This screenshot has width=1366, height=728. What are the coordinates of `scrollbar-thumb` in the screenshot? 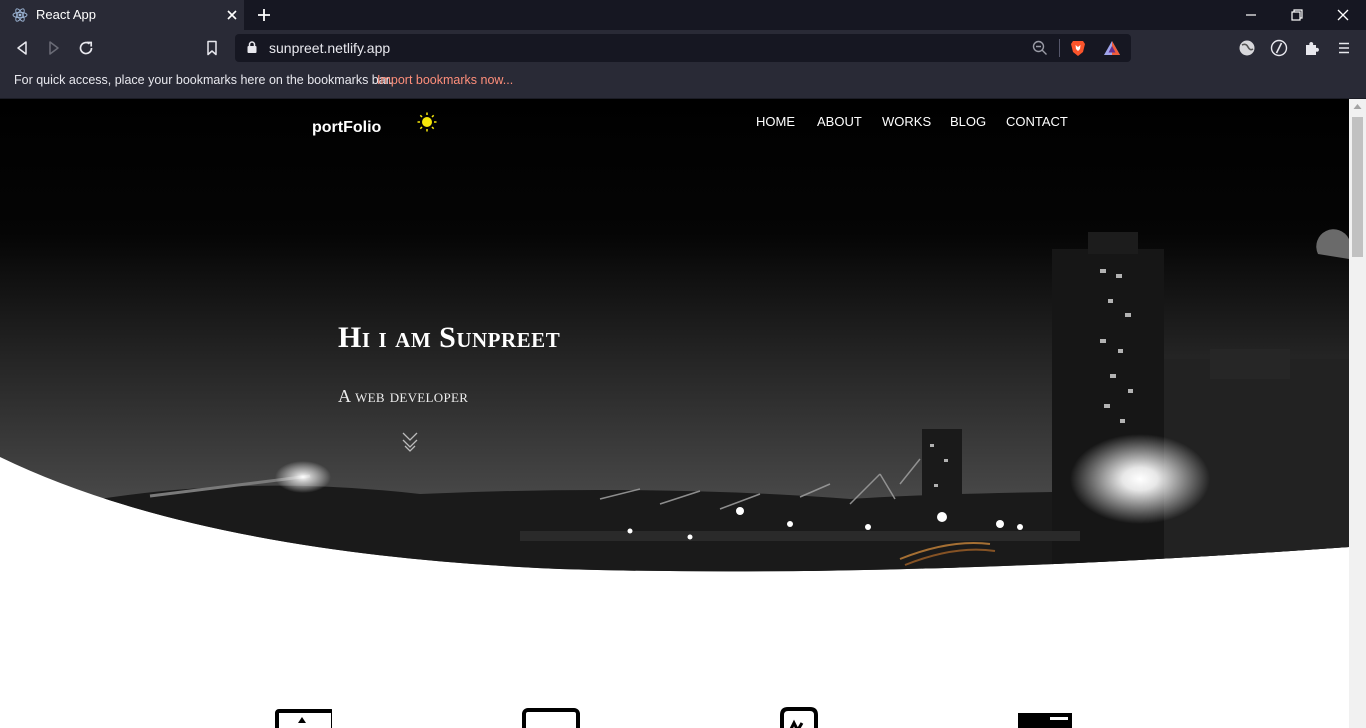 It's located at (1357, 187).